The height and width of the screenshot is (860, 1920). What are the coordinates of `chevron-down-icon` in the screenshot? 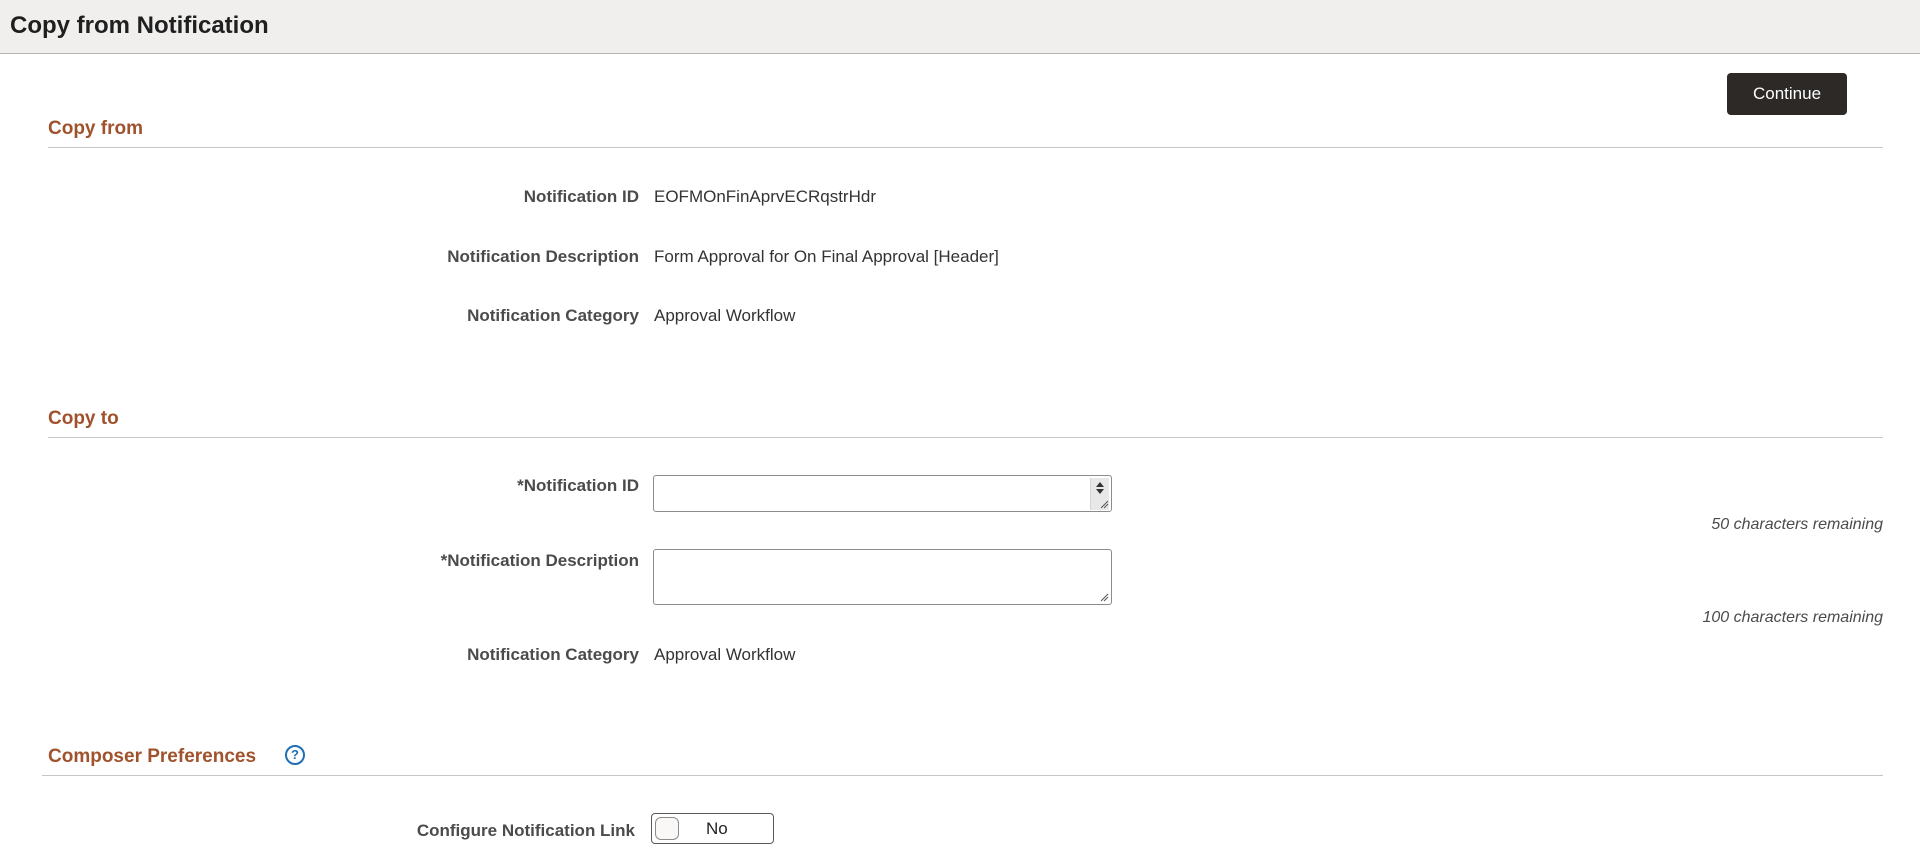 It's located at (1100, 491).